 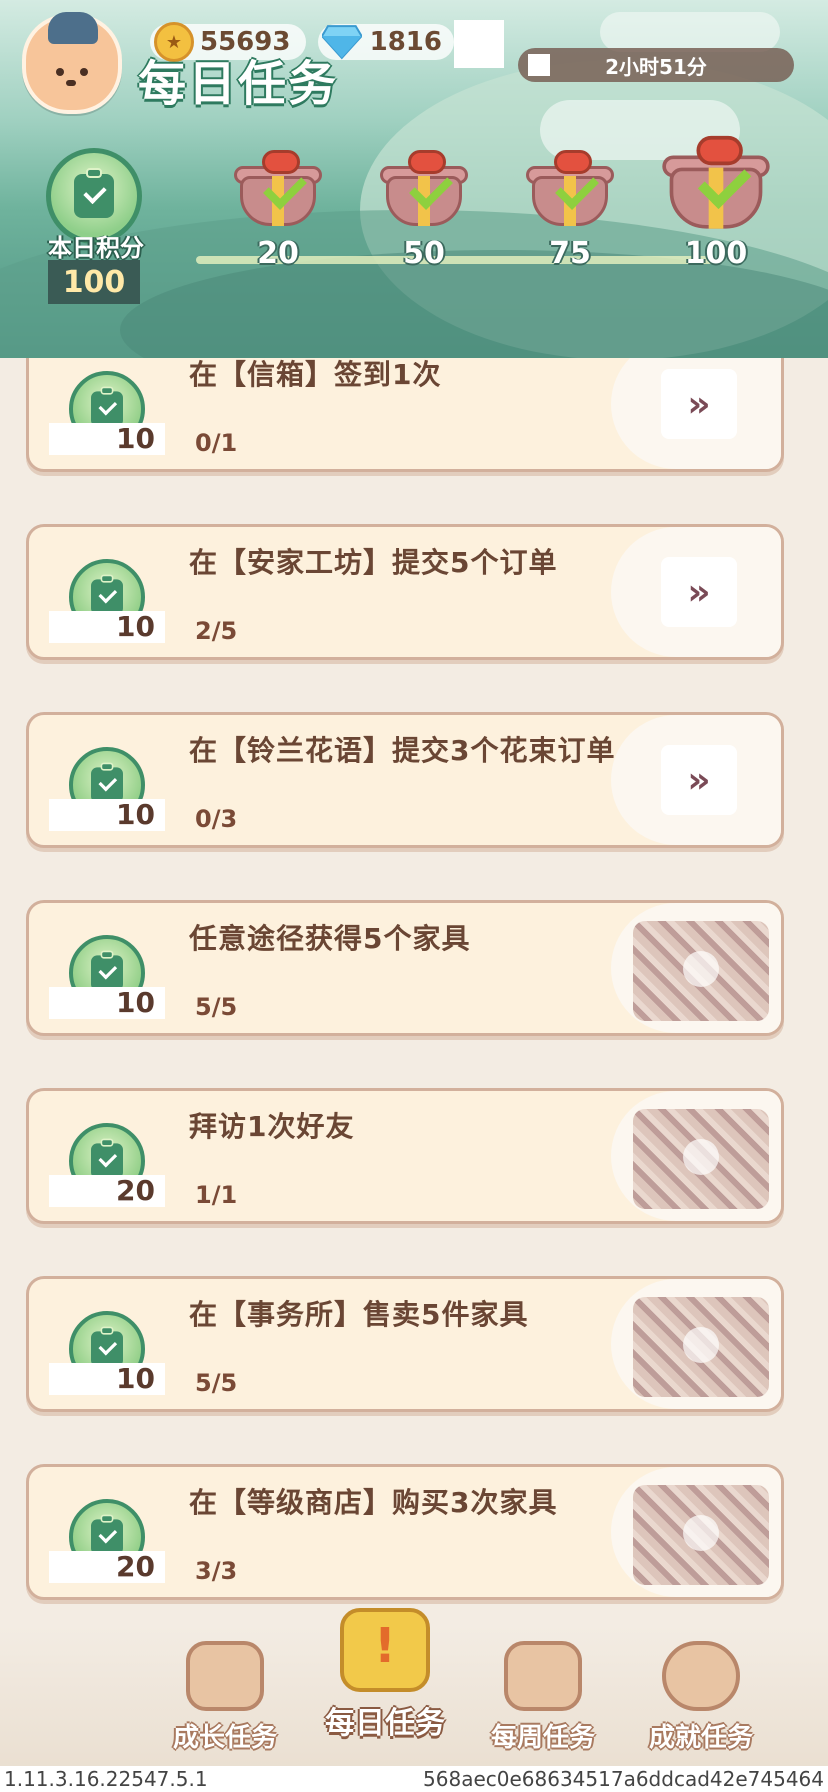 I want to click on daily-points-label: 本日积分, so click(x=96, y=248).